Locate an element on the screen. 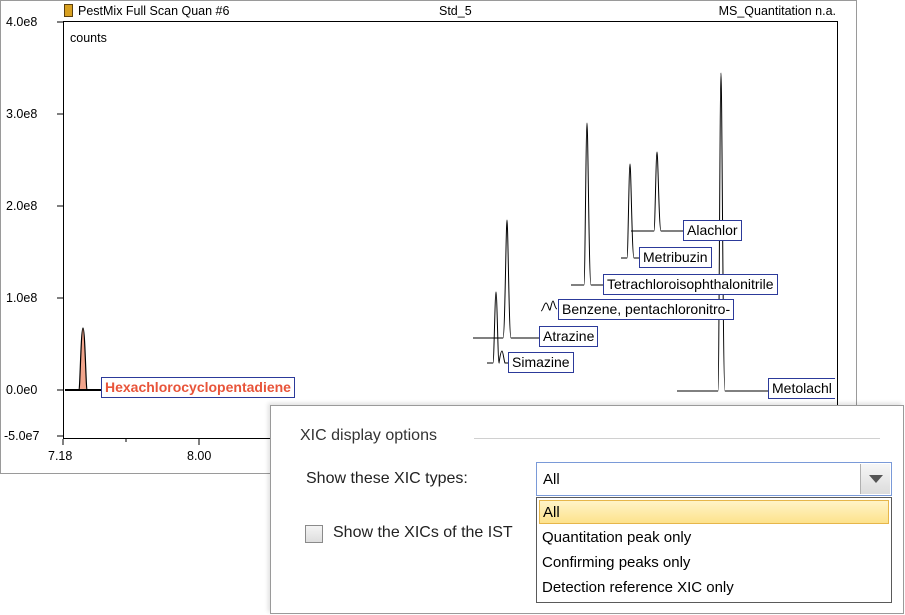 This screenshot has height=615, width=905. y-tick-label: 4.0e8 is located at coordinates (22, 22).